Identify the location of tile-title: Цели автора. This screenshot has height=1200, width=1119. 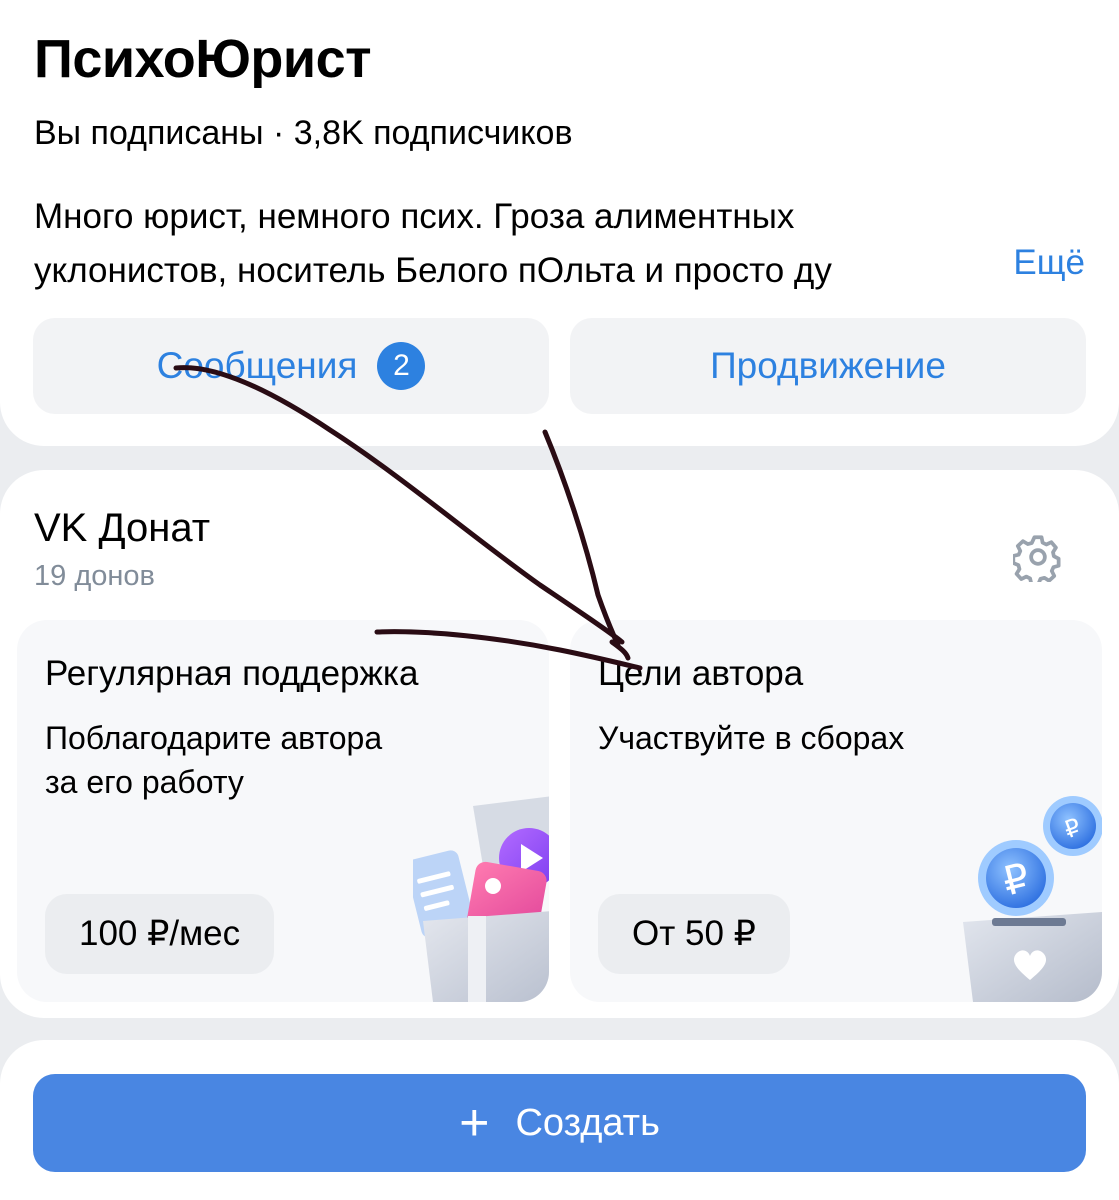
(701, 673).